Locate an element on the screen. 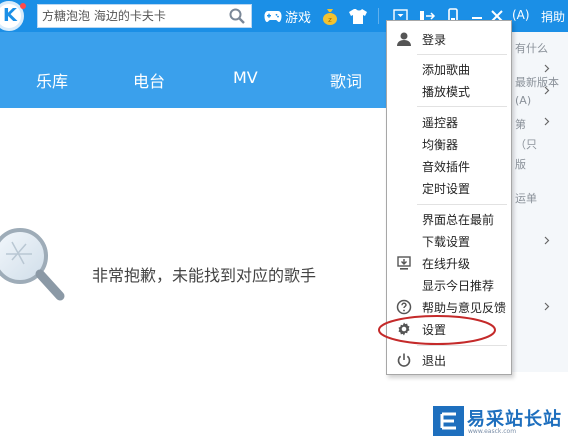  game-label: 游戏 is located at coordinates (298, 18).